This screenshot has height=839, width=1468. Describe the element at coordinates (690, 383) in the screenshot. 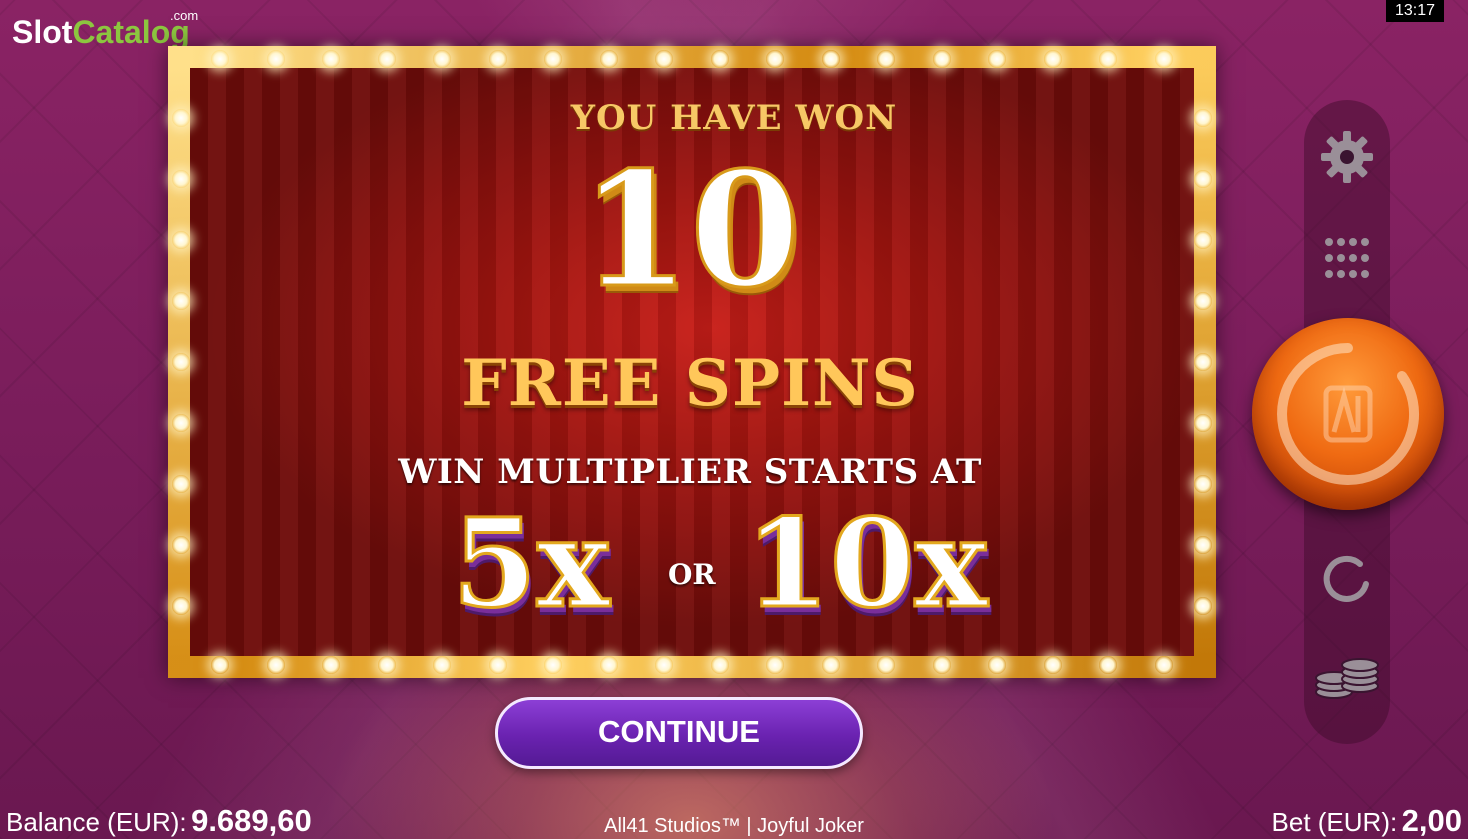

I see `free-spins-label: FREE SPINS` at that location.